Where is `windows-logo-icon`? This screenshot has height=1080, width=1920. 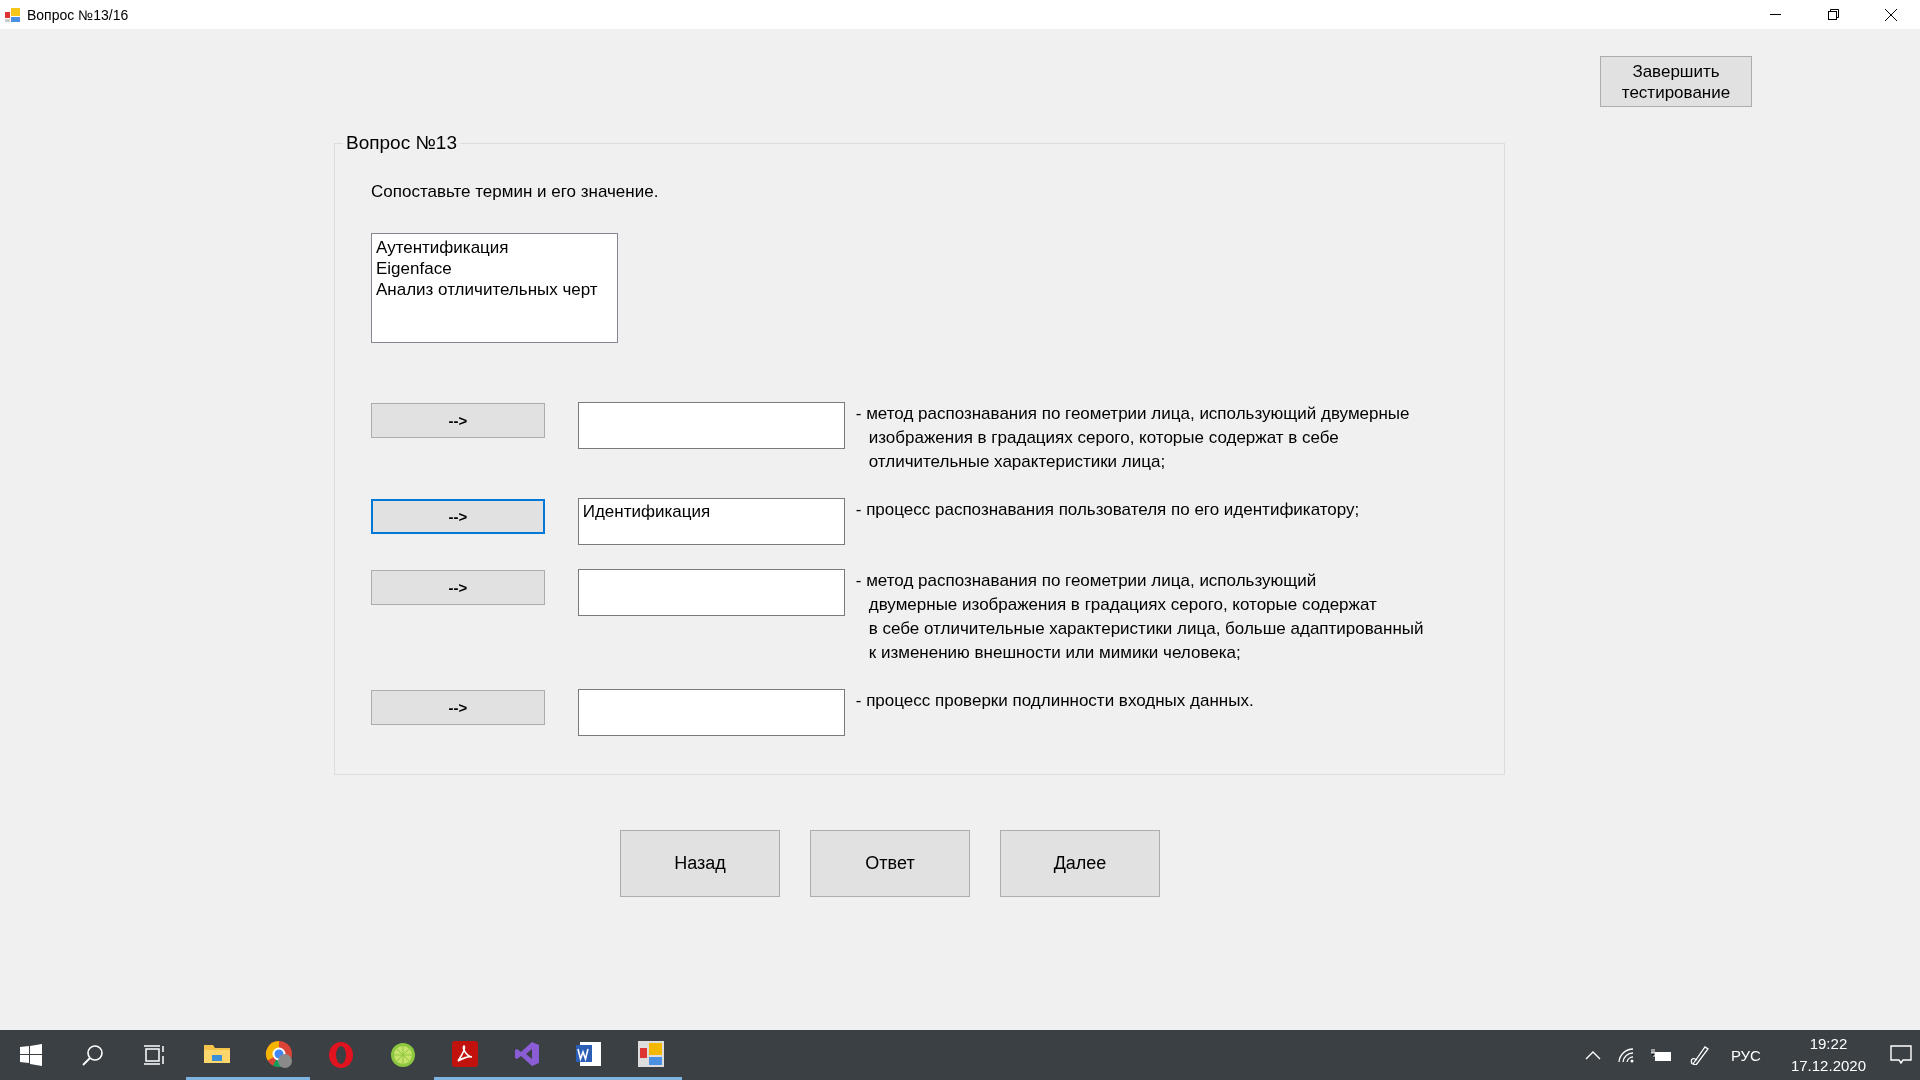 windows-logo-icon is located at coordinates (31, 1055).